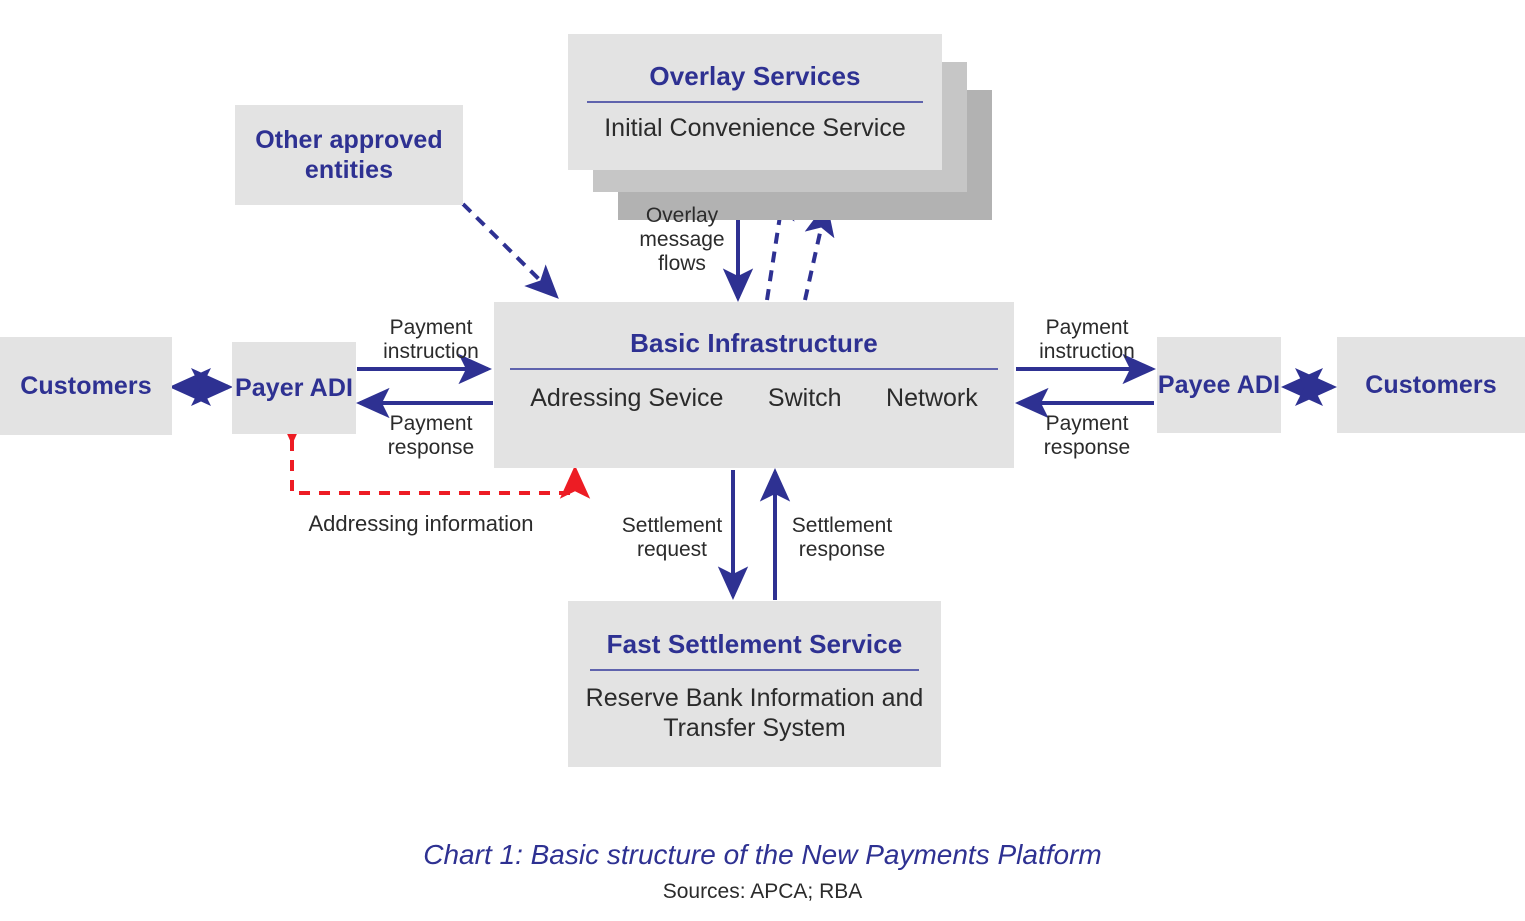  Describe the element at coordinates (682, 240) in the screenshot. I see `label-overlay-message-flows: Overlay message flows` at that location.